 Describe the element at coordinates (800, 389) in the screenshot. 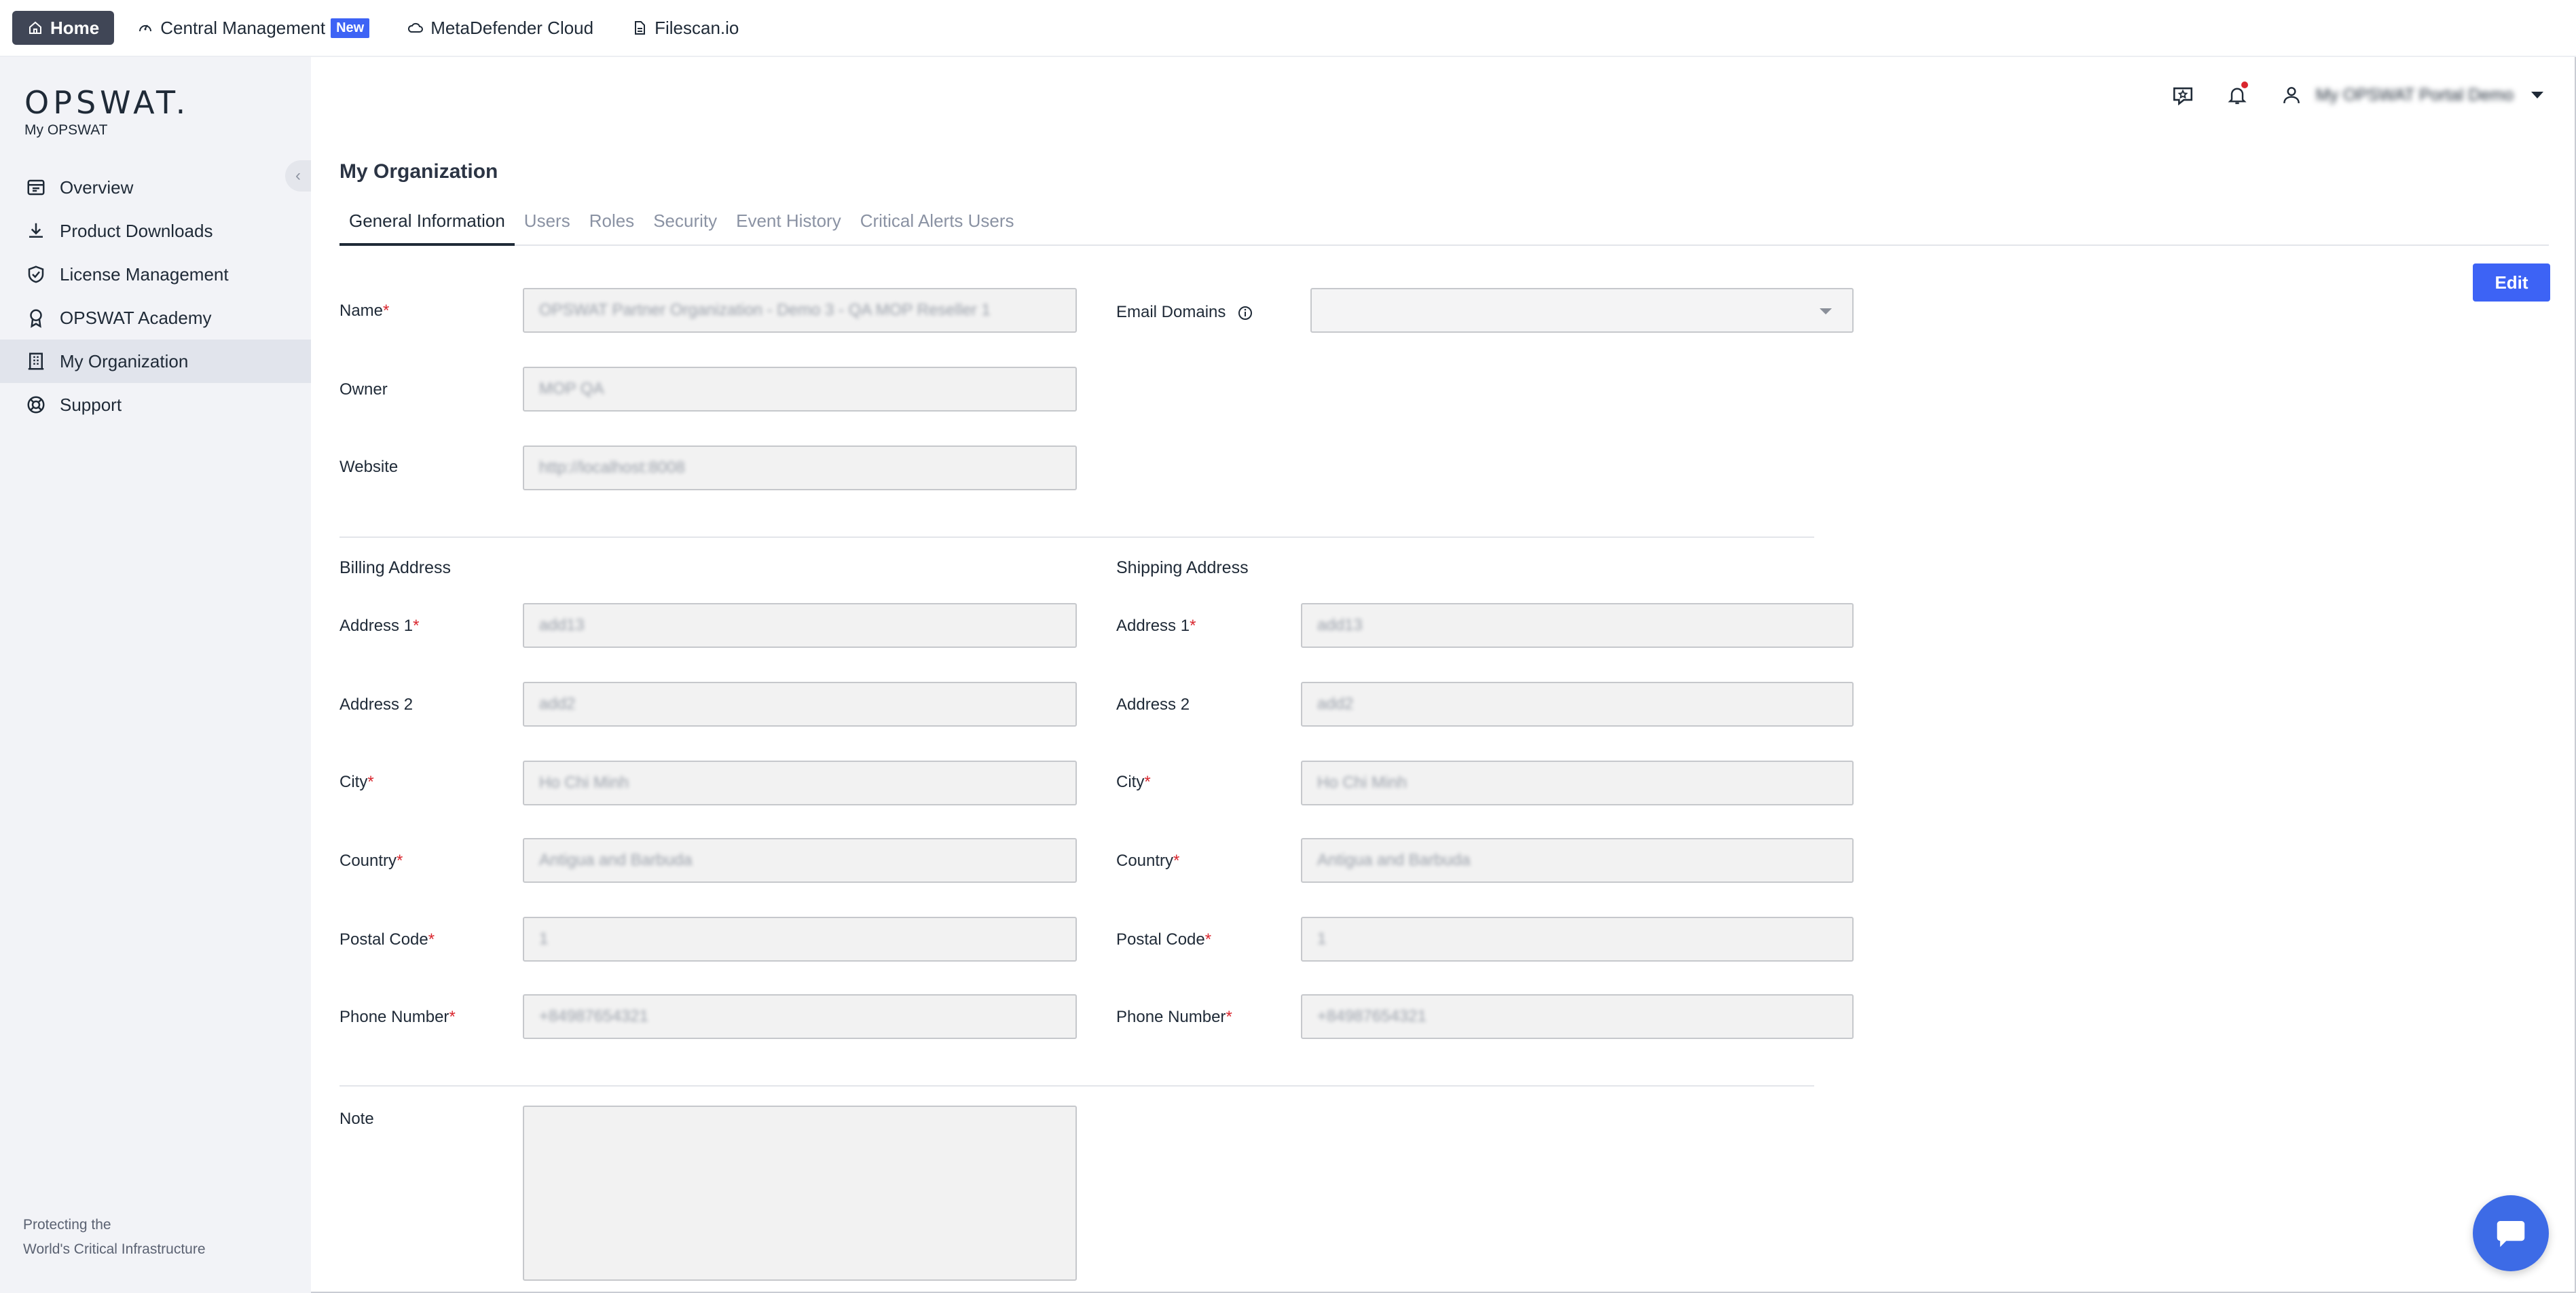

I see `owner-field: MOP QA` at that location.